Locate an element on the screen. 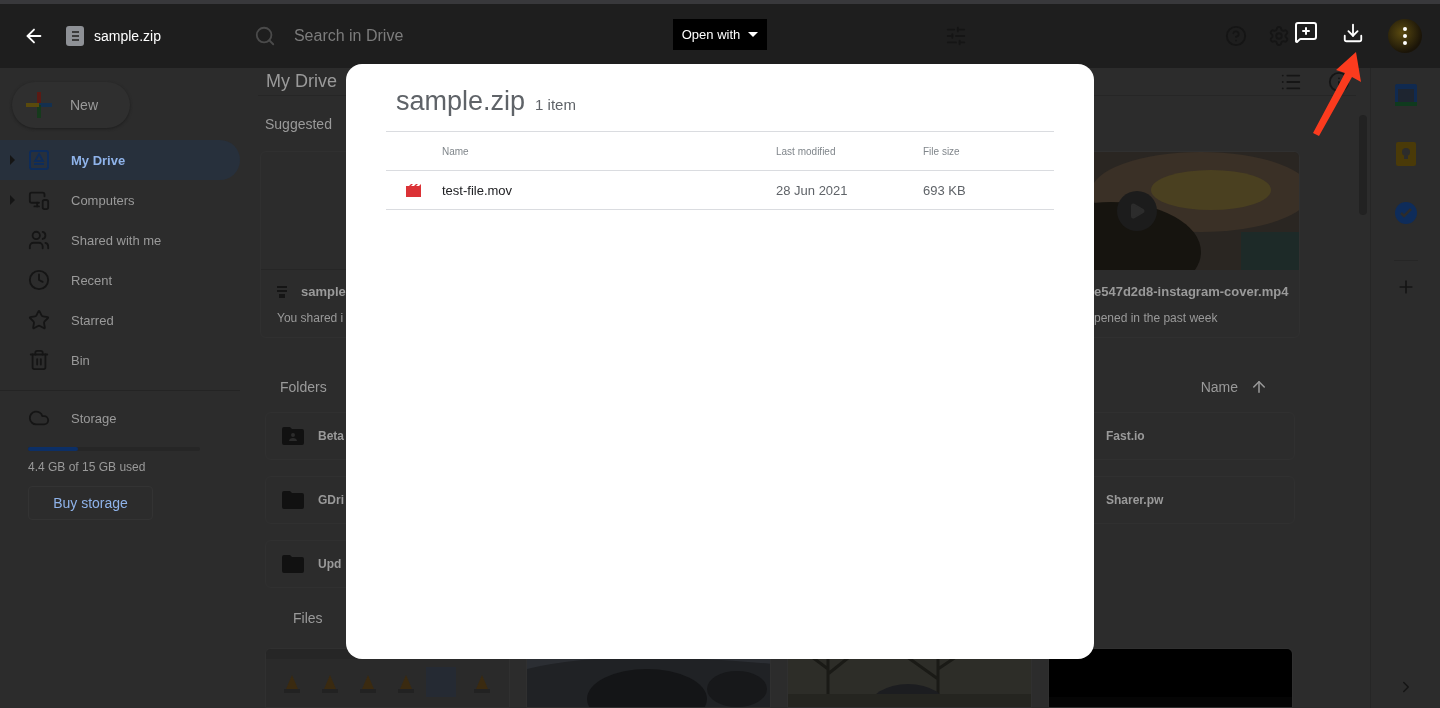 The height and width of the screenshot is (708, 1440). download-button is located at coordinates (1353, 33).